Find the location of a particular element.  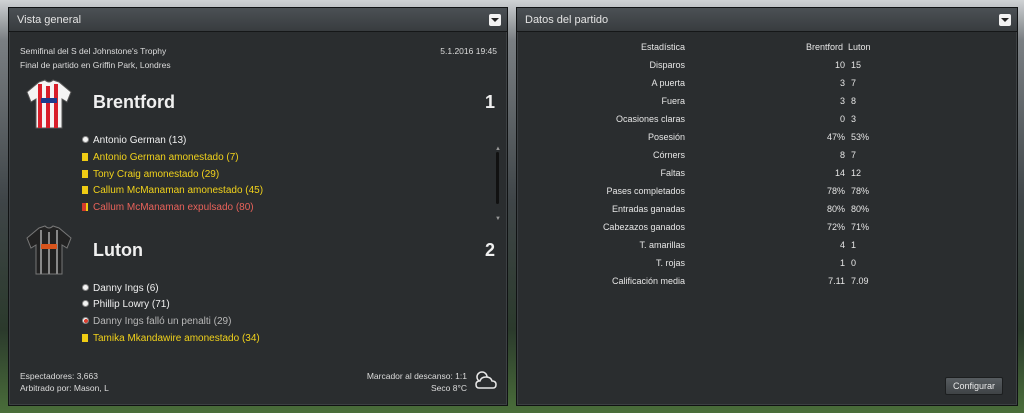

stat-row-home-value: 8 is located at coordinates (842, 155).